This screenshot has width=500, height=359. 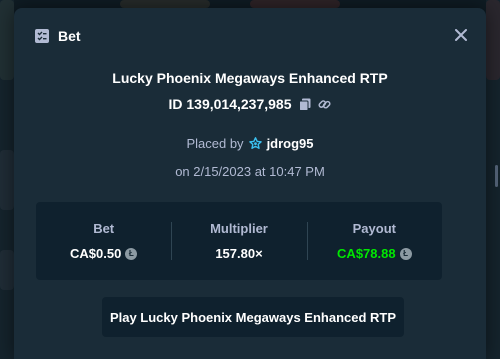 I want to click on bet-id: ID 139,014,237,985, so click(x=230, y=104).